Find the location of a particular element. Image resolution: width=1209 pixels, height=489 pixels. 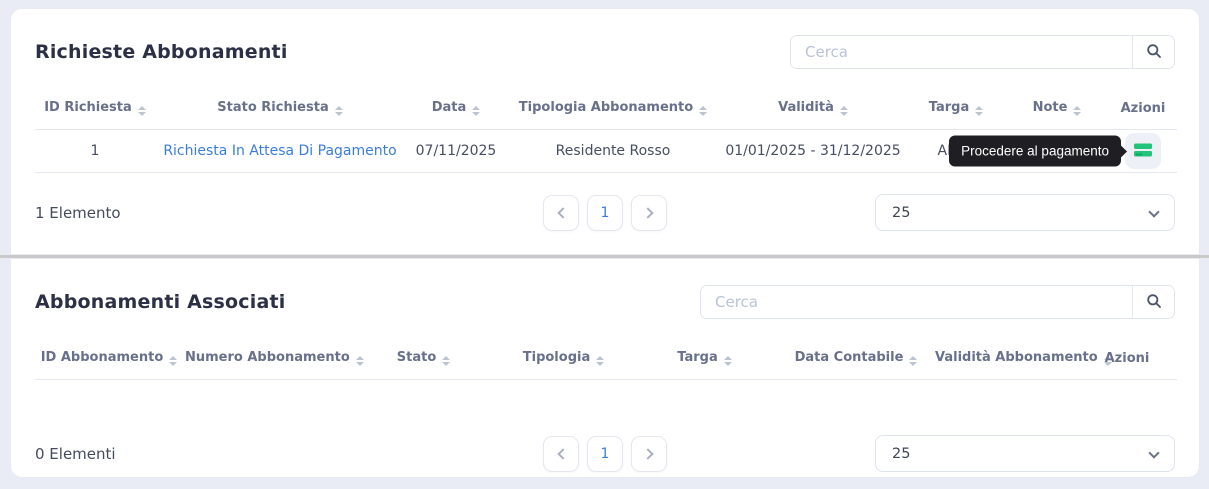

col-numero-abbonamento: Numero Abbonamento is located at coordinates (273, 359).